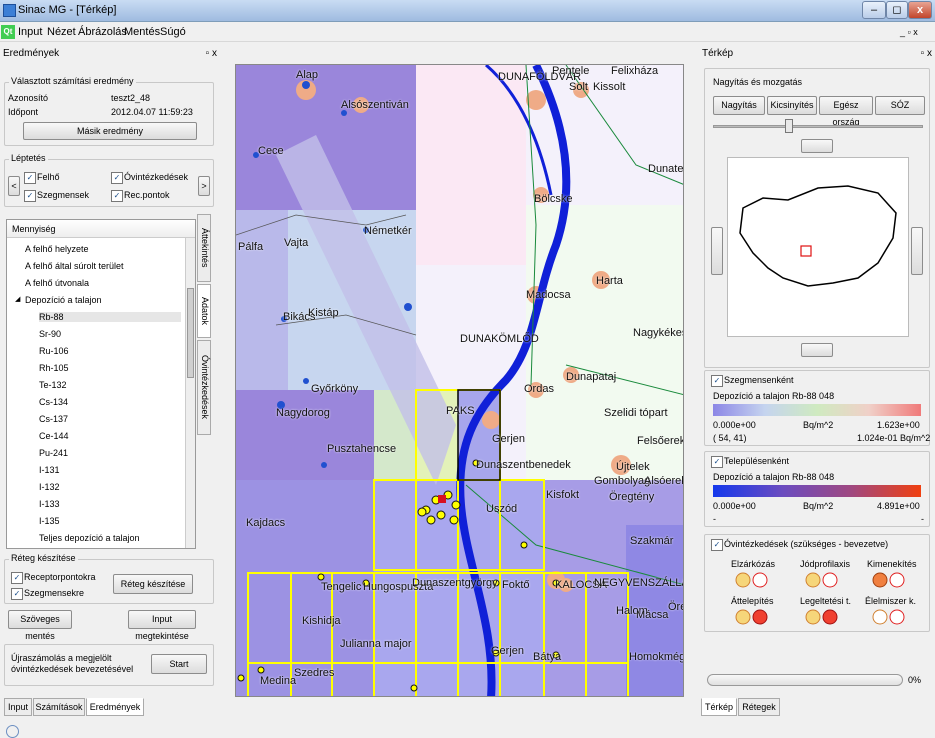 This screenshot has width=935, height=738. Describe the element at coordinates (759, 707) in the screenshot. I see `tab-retegek: Rétegek` at that location.